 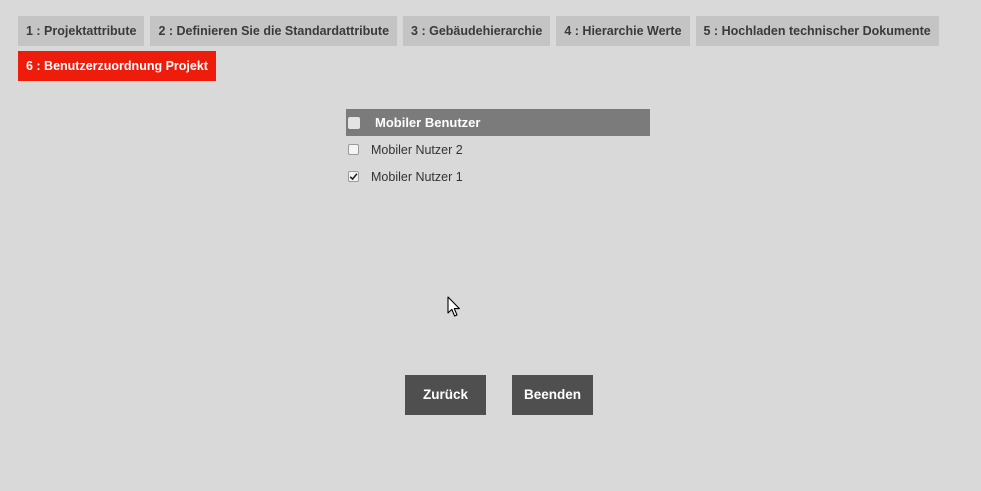 What do you see at coordinates (817, 31) in the screenshot?
I see `tab-hochladen-dokumente: 5 : Hochladen technischer Dokumente` at bounding box center [817, 31].